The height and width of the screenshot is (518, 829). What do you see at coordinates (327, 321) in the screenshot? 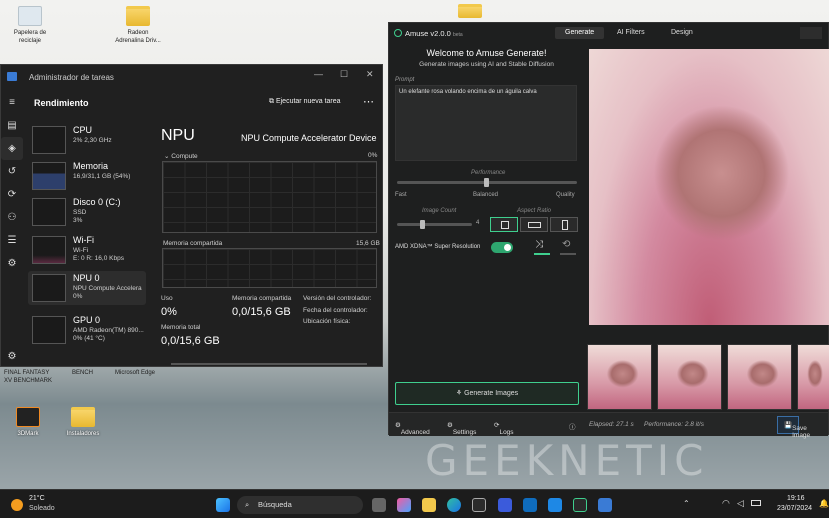
I see `physical-location: Ubicación física:` at bounding box center [327, 321].